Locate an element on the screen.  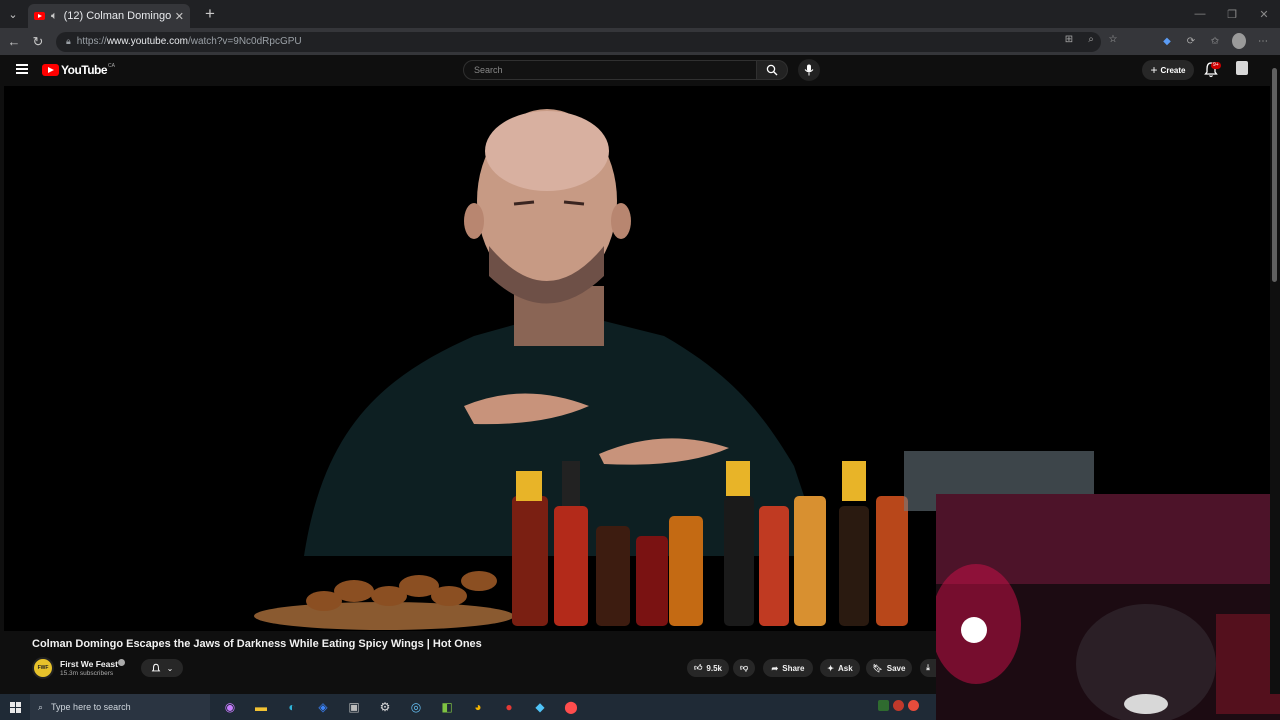
ask-button: ✦ Ask is located at coordinates (840, 668).